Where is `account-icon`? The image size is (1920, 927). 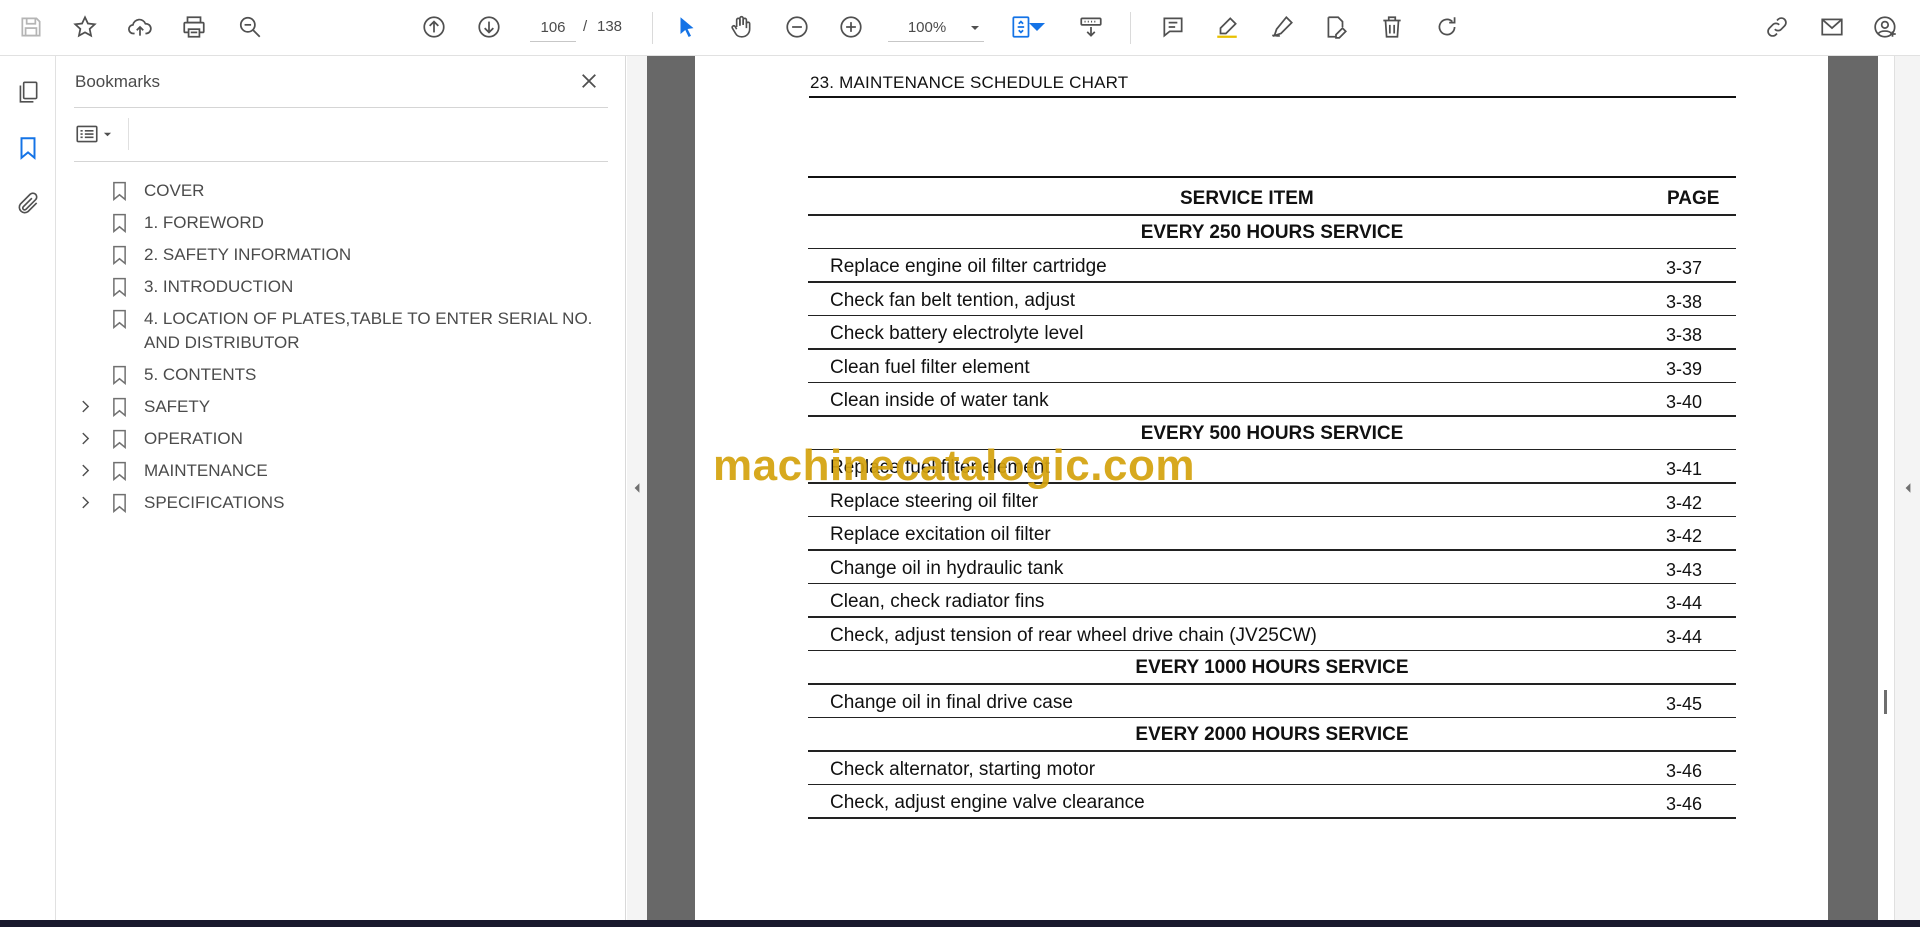 account-icon is located at coordinates (1886, 27).